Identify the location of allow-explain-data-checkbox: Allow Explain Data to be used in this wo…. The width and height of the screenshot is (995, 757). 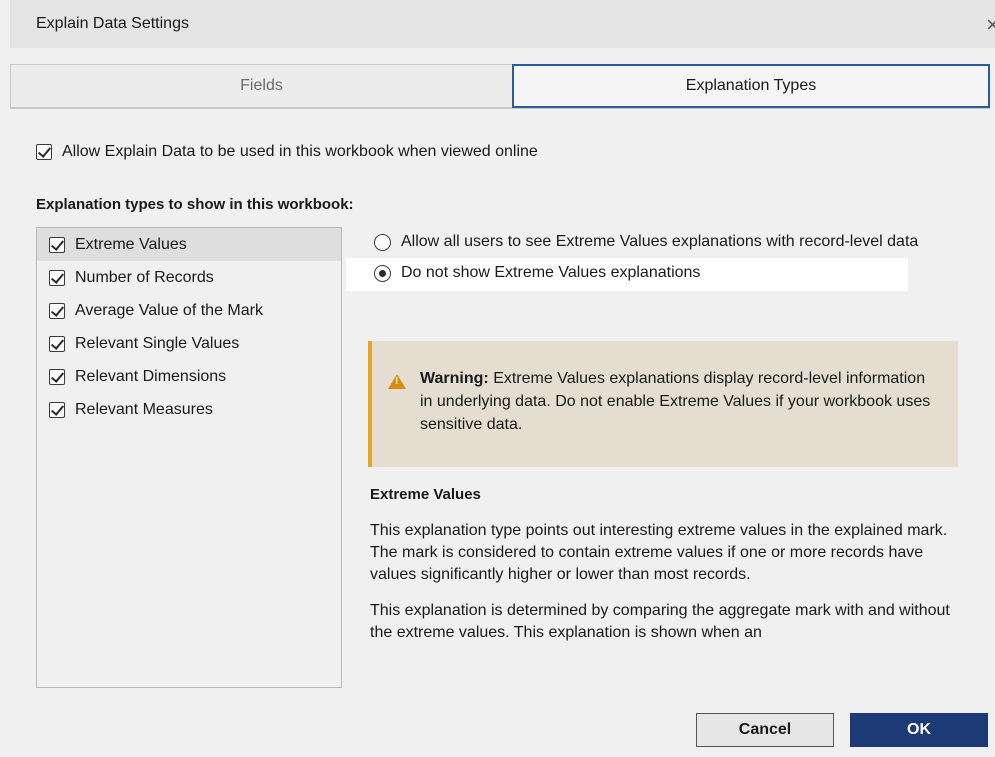
(287, 152).